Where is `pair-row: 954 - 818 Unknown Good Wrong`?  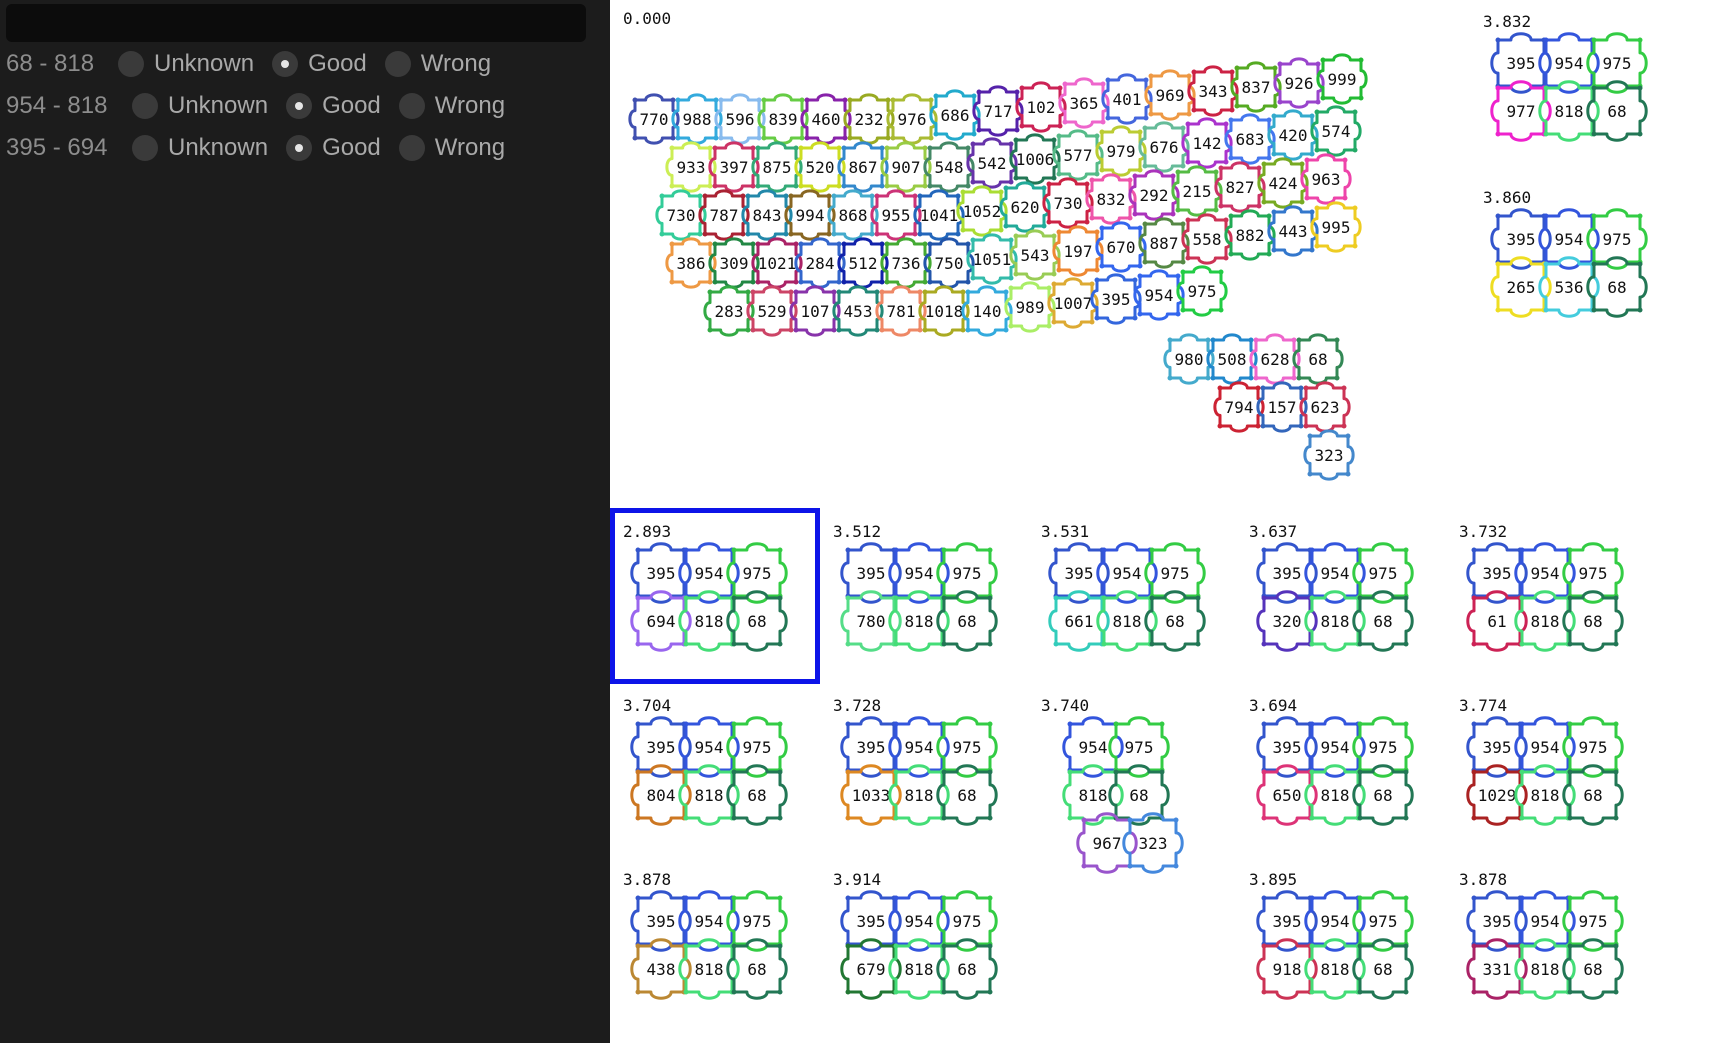 pair-row: 954 - 818 Unknown Good Wrong is located at coordinates (306, 106).